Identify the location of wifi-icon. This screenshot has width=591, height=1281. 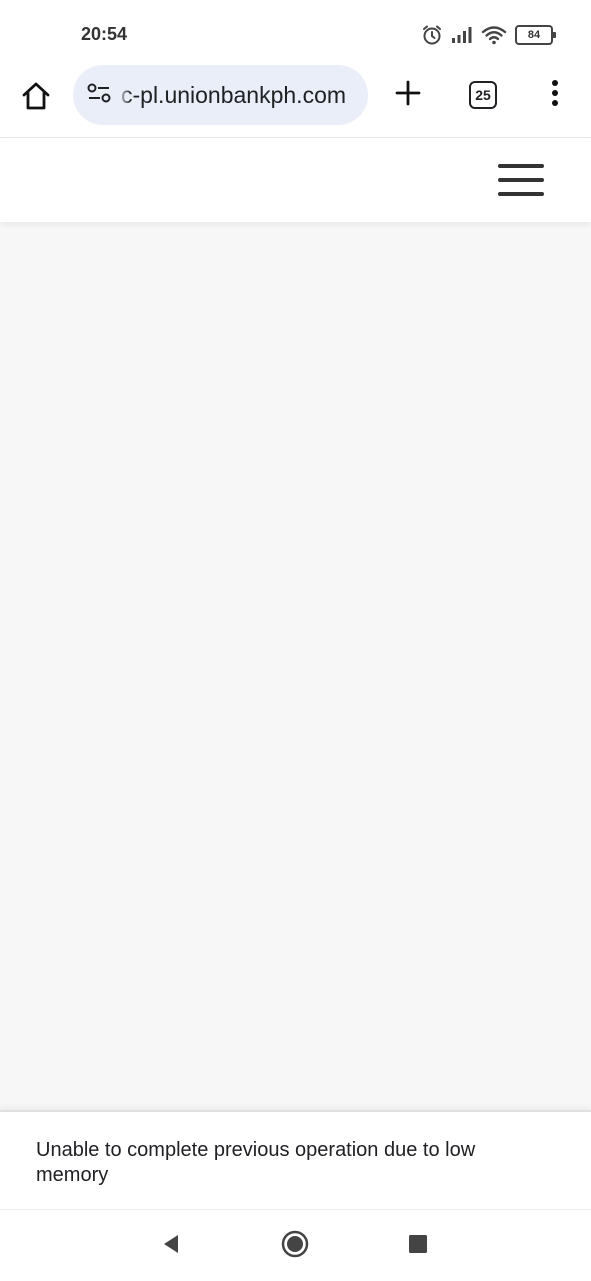
(494, 35).